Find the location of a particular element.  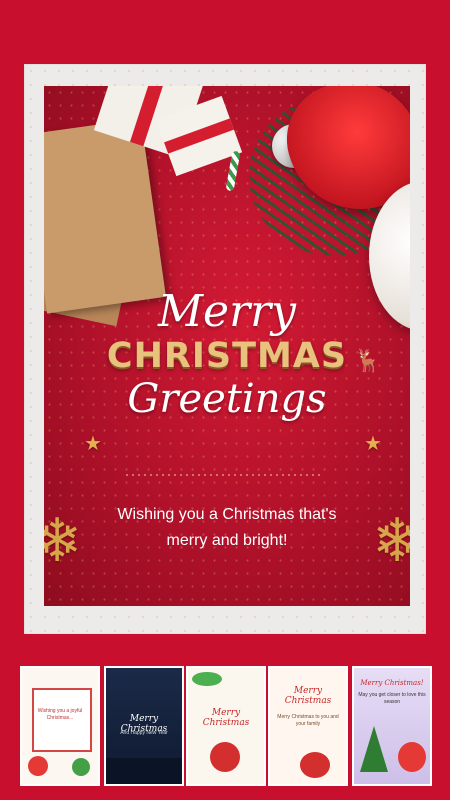

title-greetings: Greetings is located at coordinates (227, 399).